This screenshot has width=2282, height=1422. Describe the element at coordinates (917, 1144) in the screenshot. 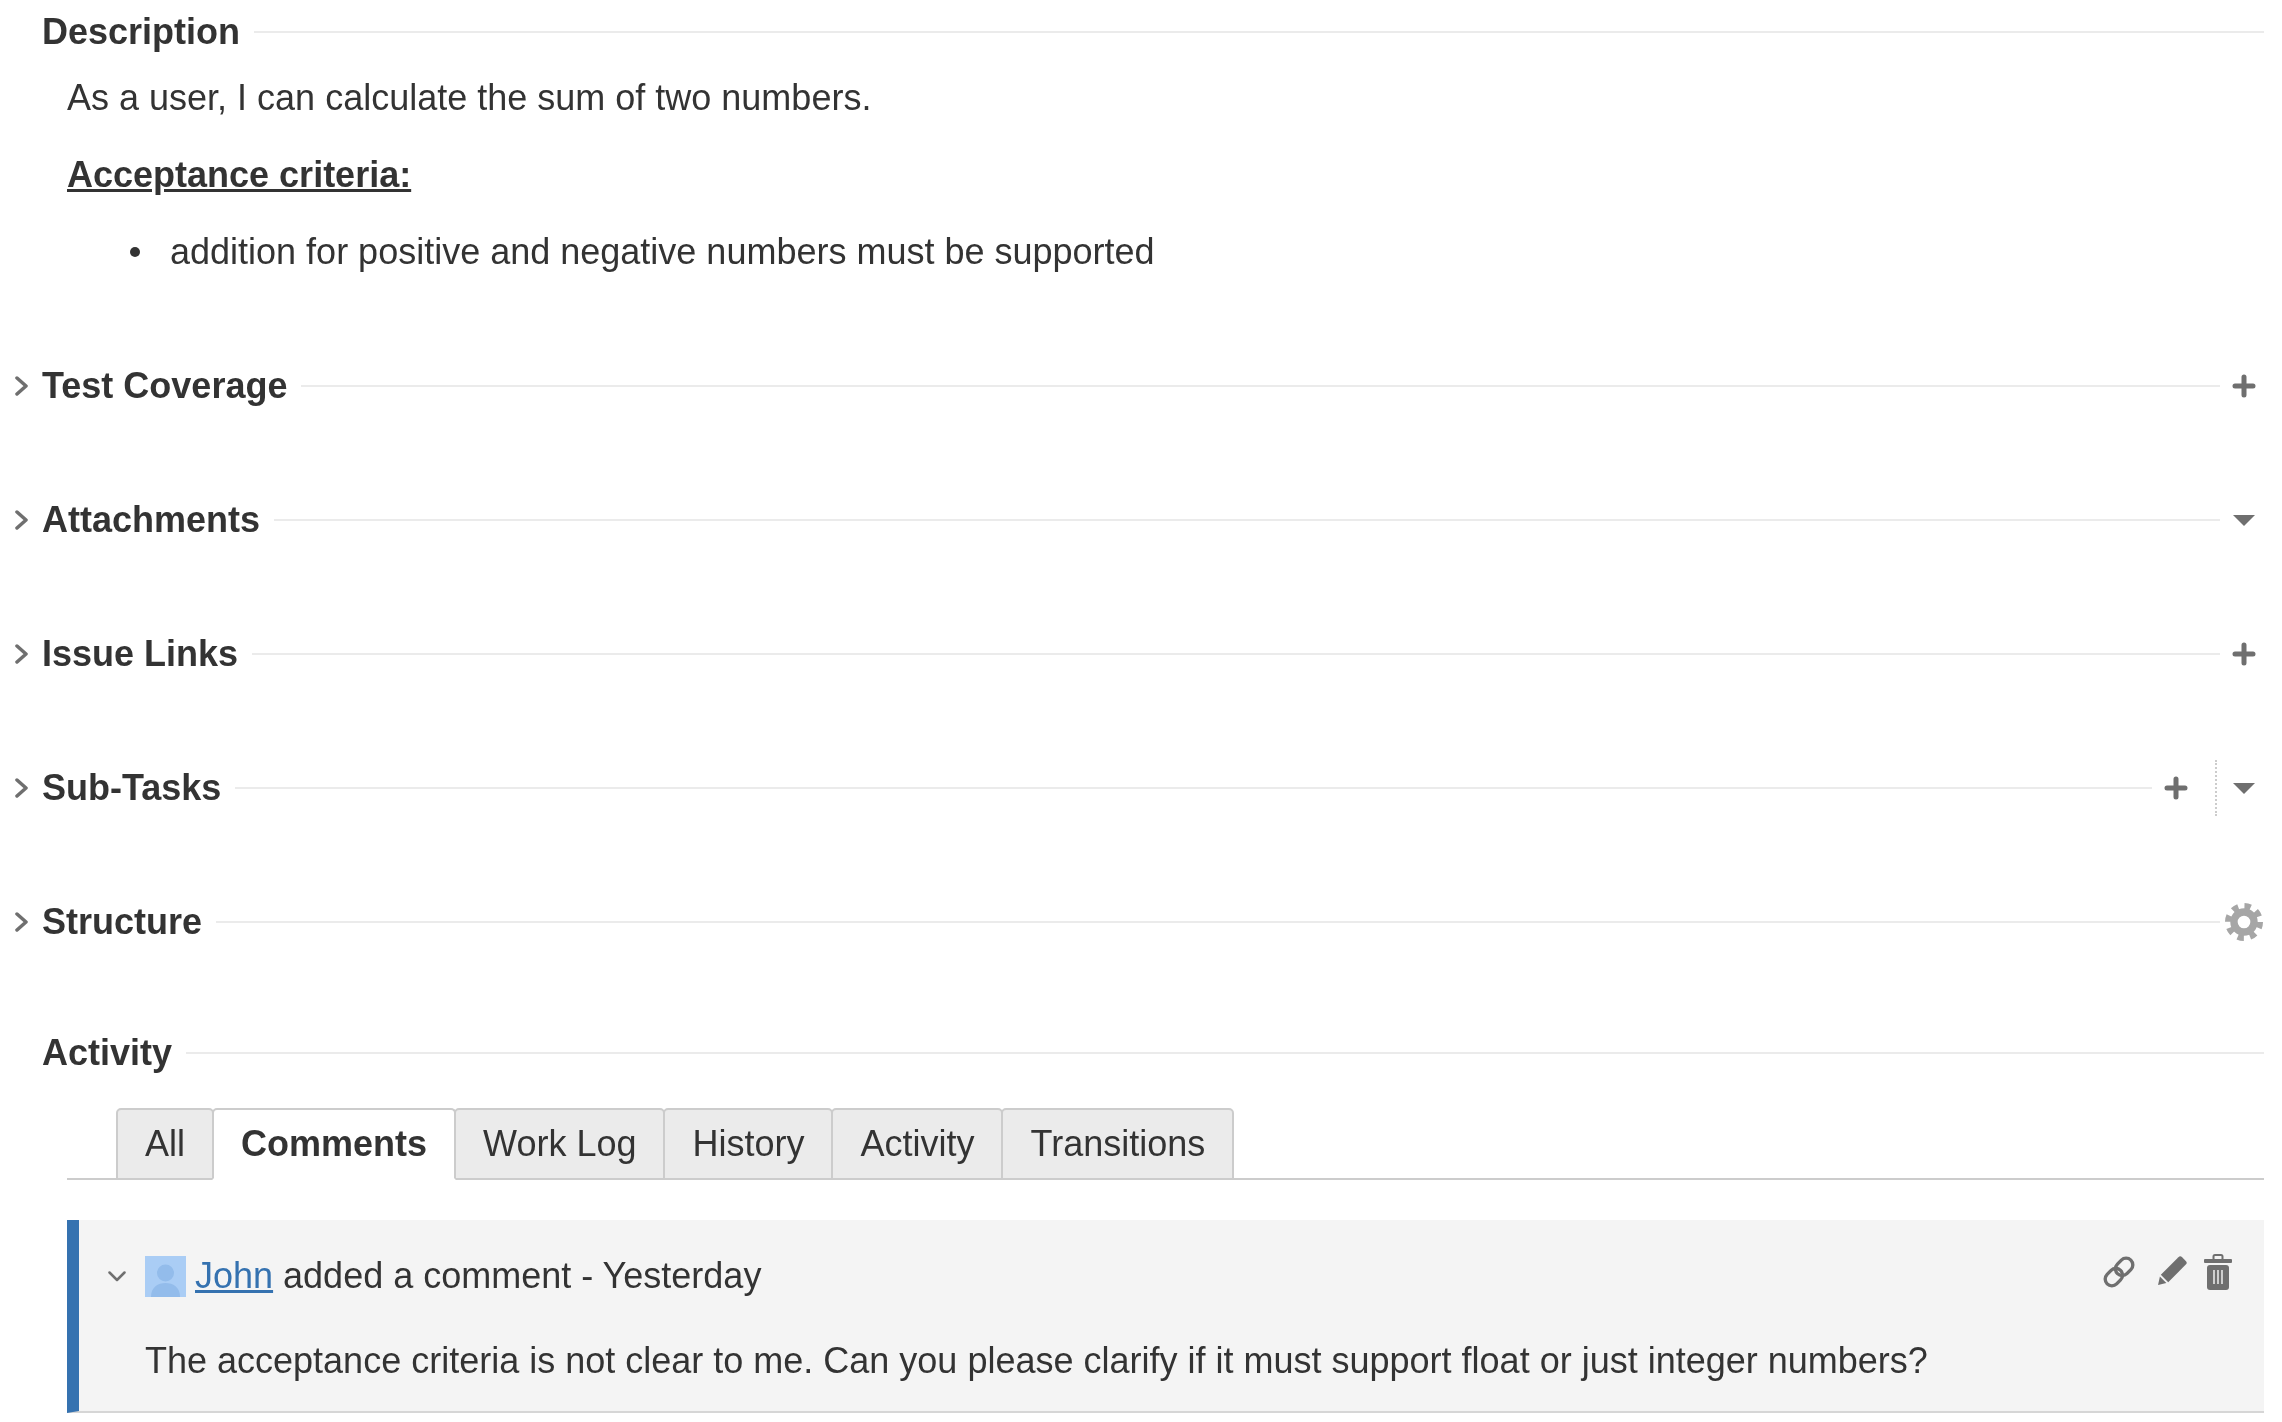

I see `activity-tab: Activity` at that location.